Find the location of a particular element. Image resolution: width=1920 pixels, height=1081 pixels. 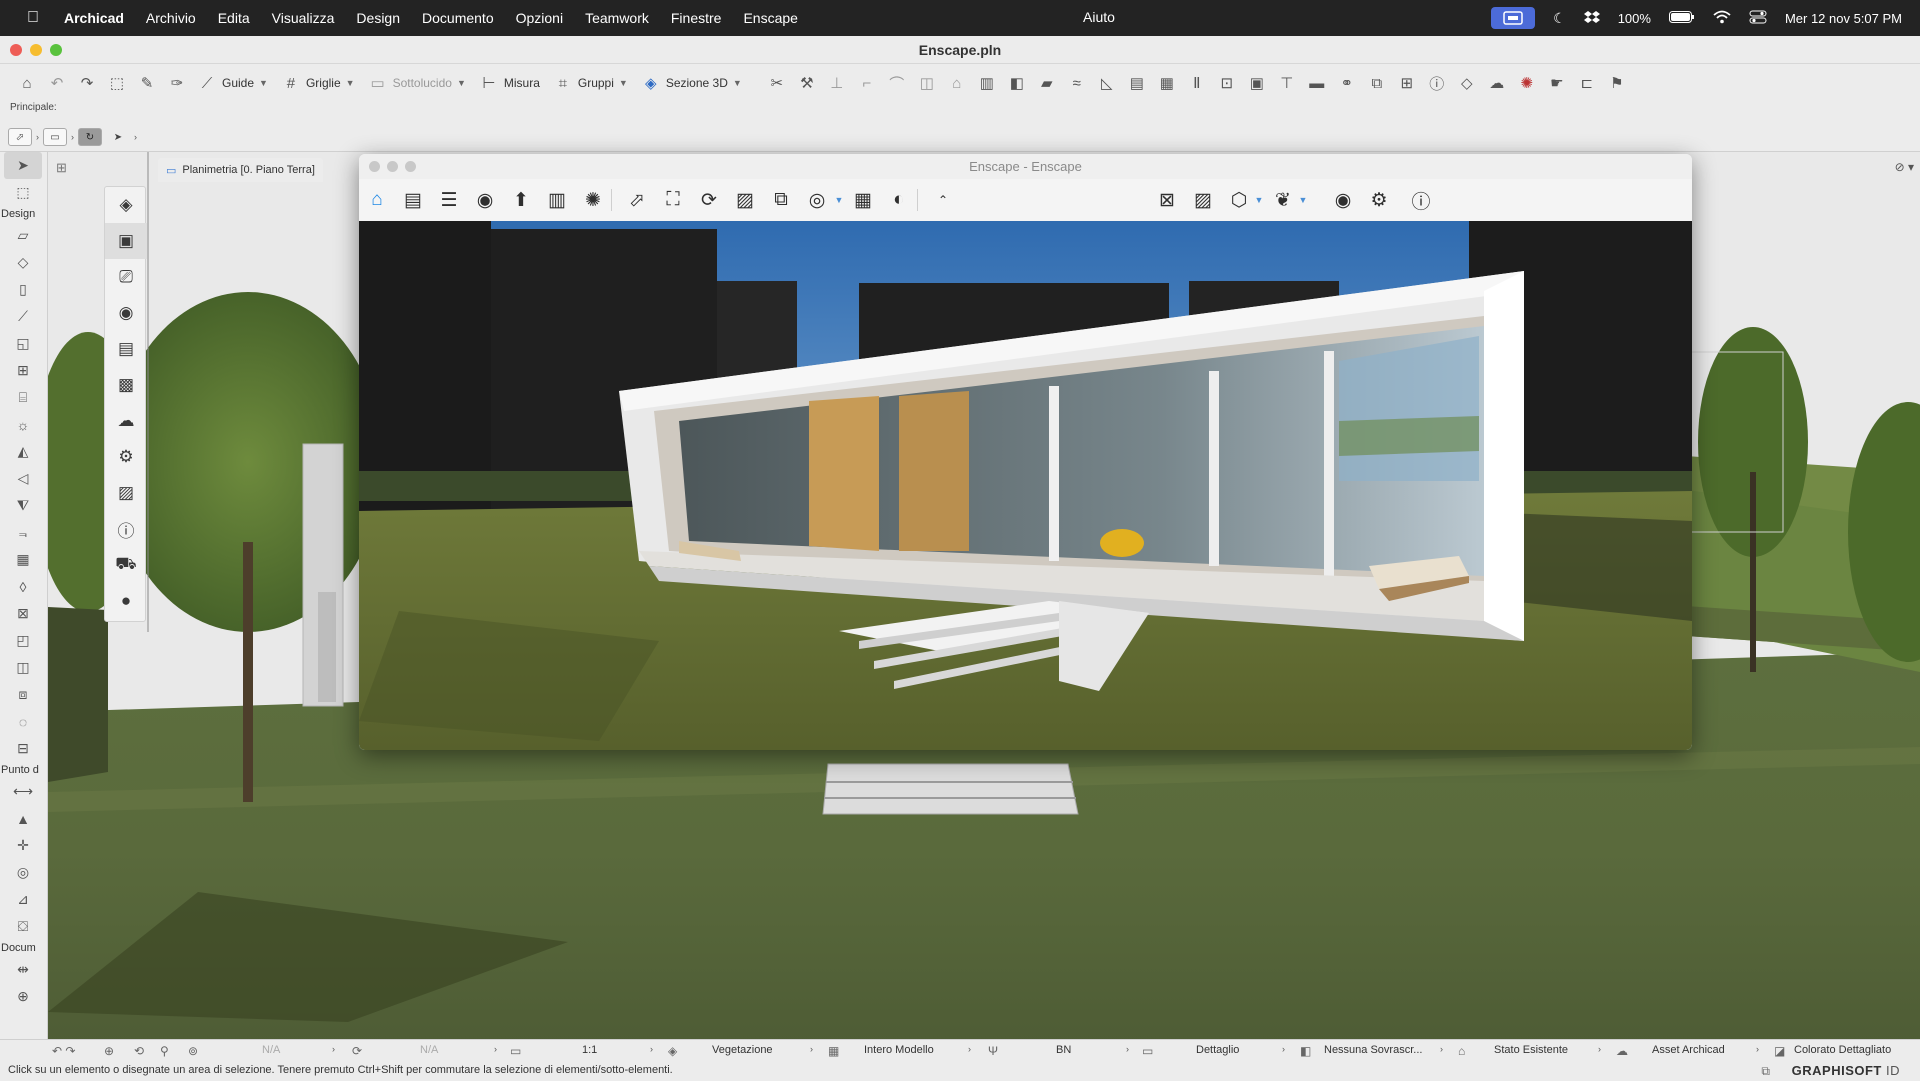

dimension-tool-icon: ⟷ is located at coordinates (23, 791).